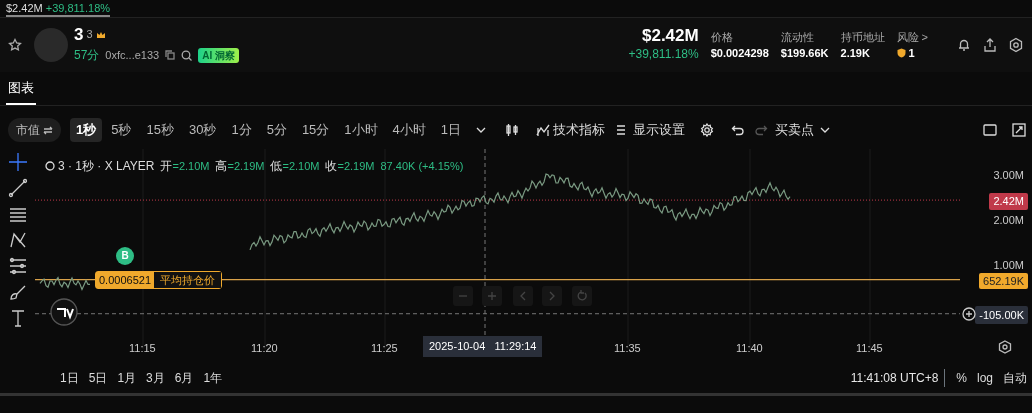 The image size is (1032, 413). What do you see at coordinates (898, 378) in the screenshot?
I see `clock-time: 11:41:08 UTC+8` at bounding box center [898, 378].